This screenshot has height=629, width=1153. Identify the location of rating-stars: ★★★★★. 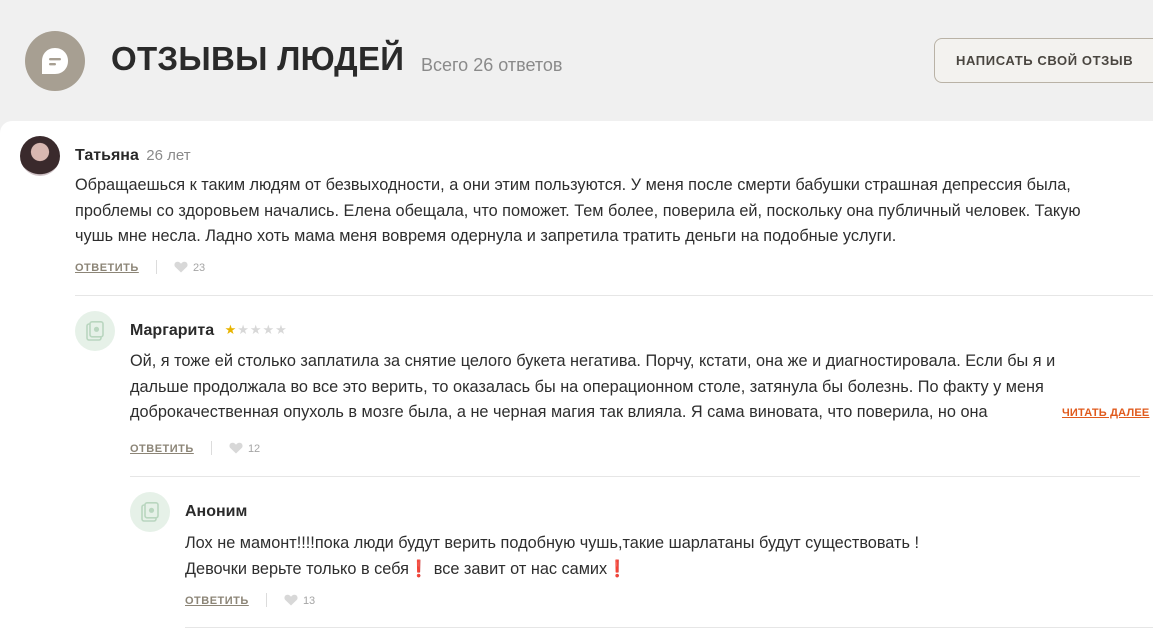
(256, 330).